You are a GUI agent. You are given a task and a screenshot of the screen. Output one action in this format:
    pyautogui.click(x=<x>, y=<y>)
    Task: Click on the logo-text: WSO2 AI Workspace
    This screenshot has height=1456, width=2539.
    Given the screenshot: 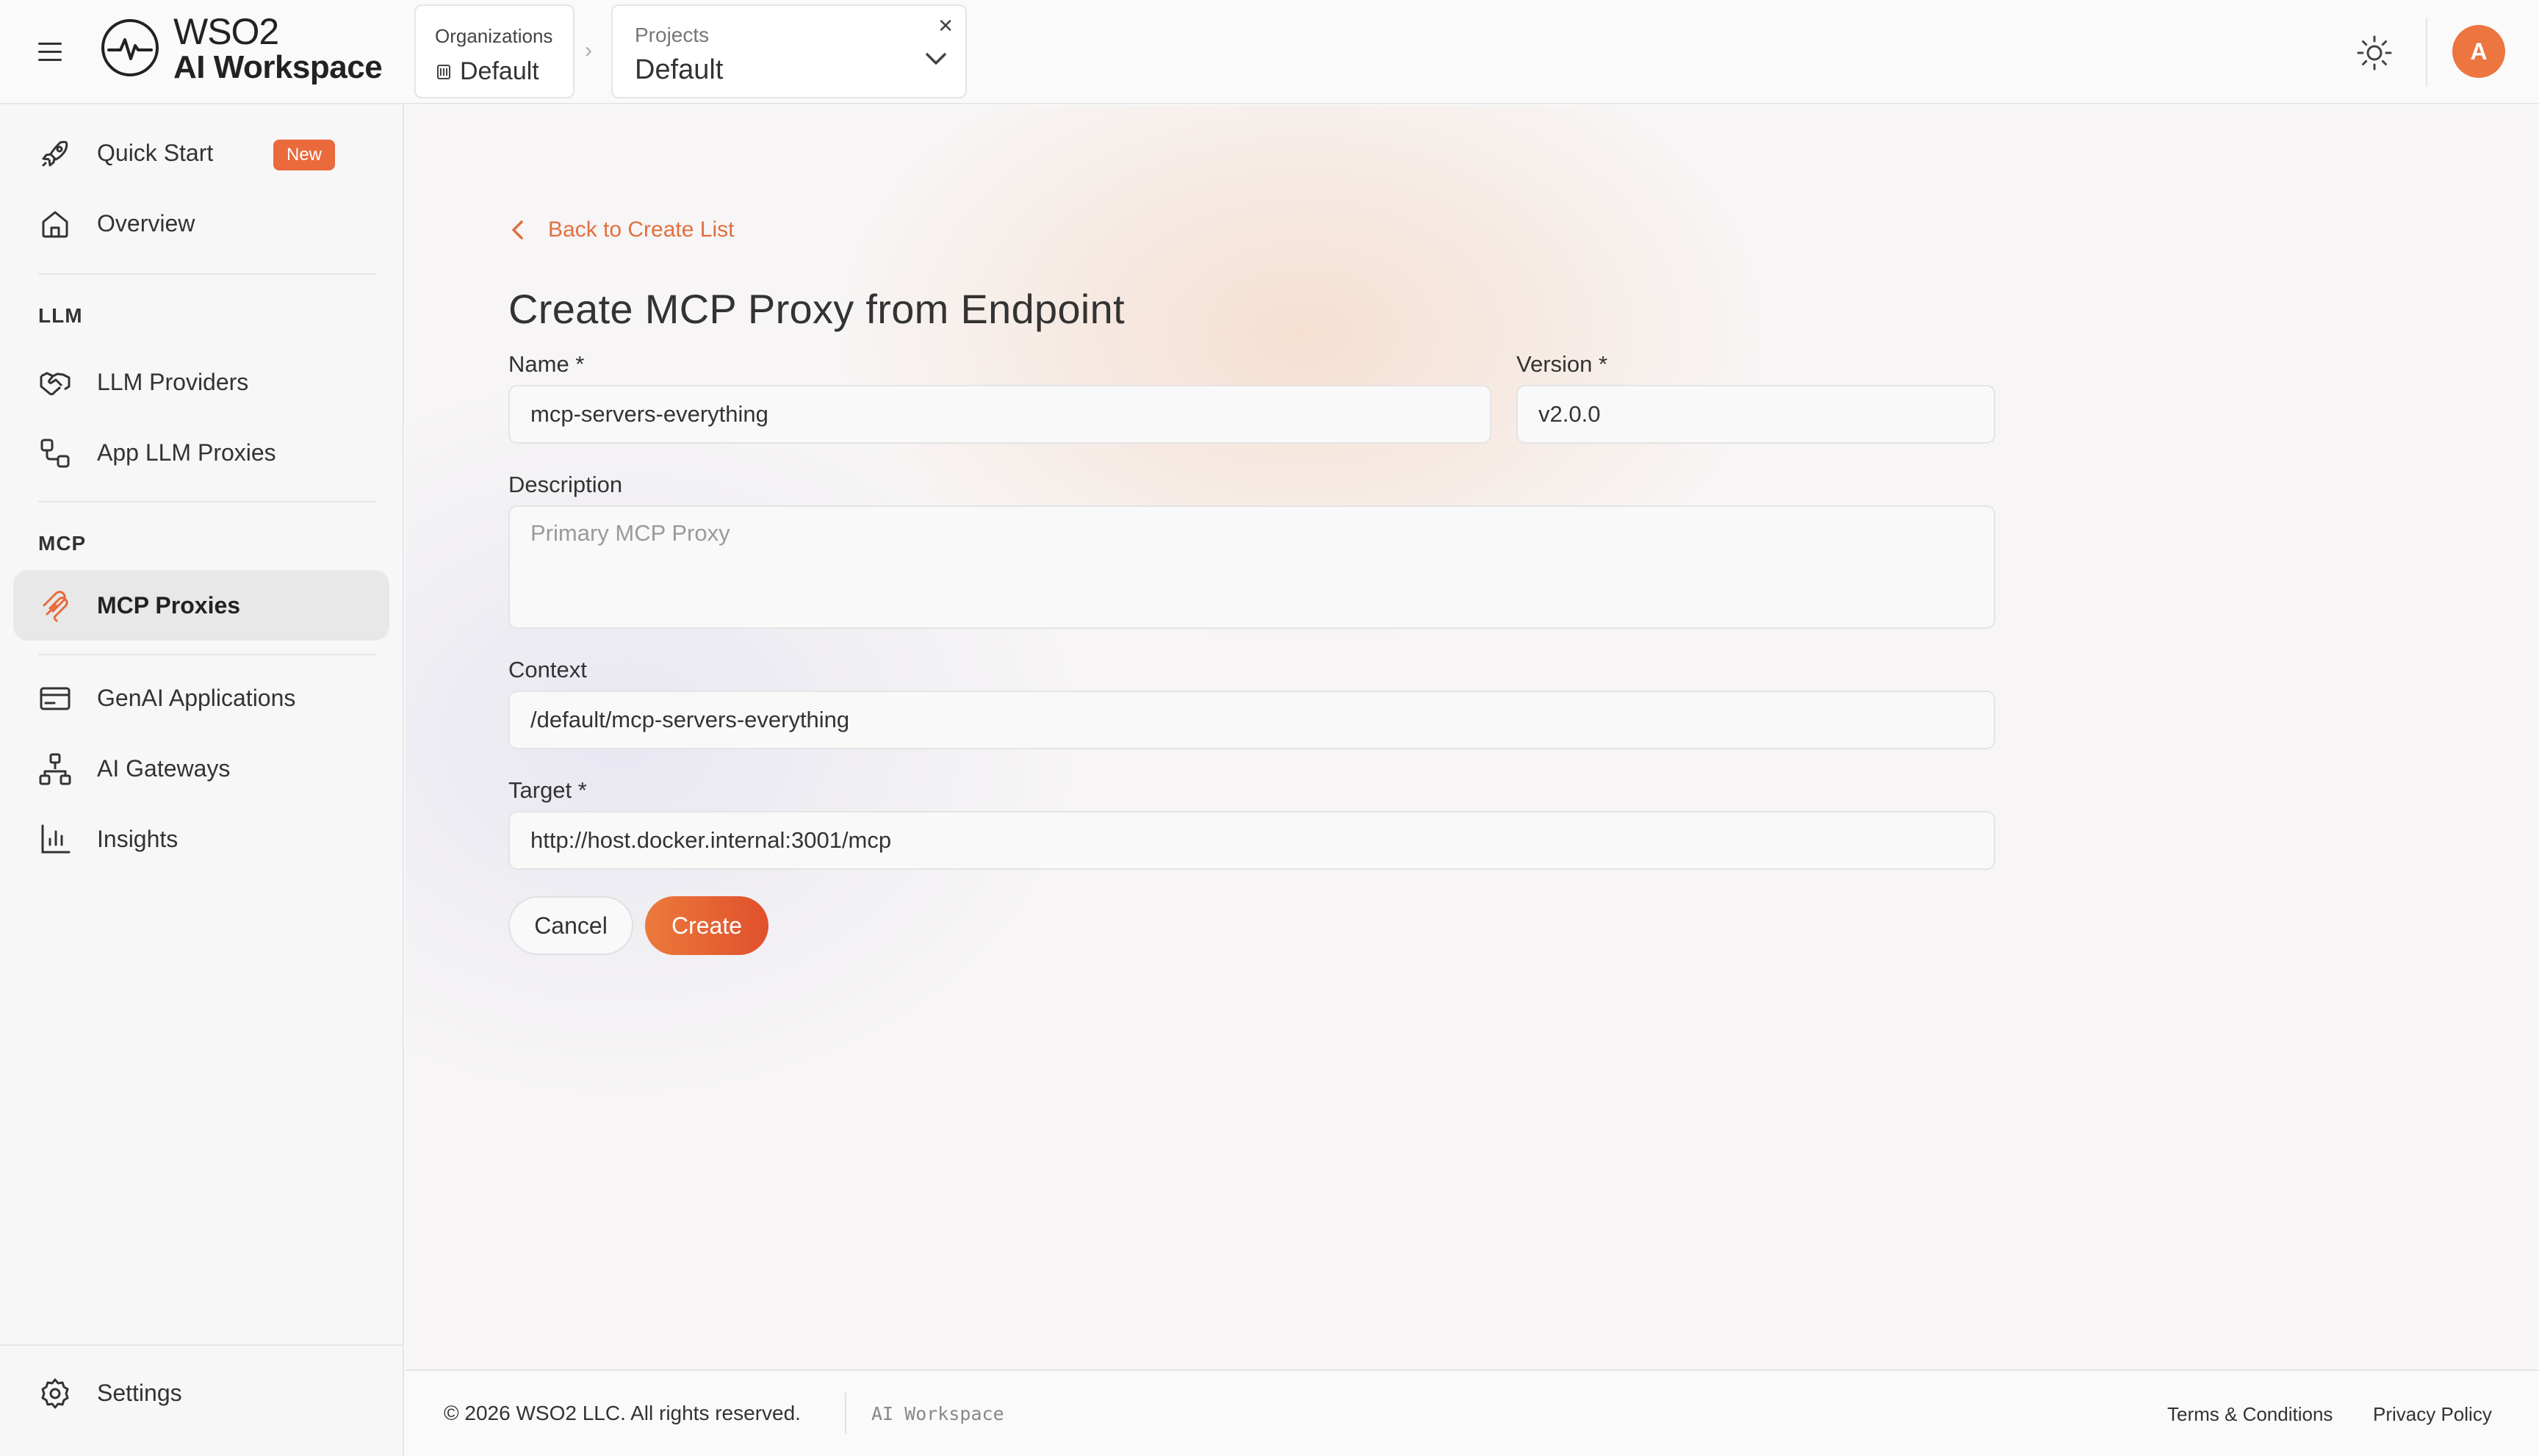 What is the action you would take?
    pyautogui.click(x=278, y=48)
    